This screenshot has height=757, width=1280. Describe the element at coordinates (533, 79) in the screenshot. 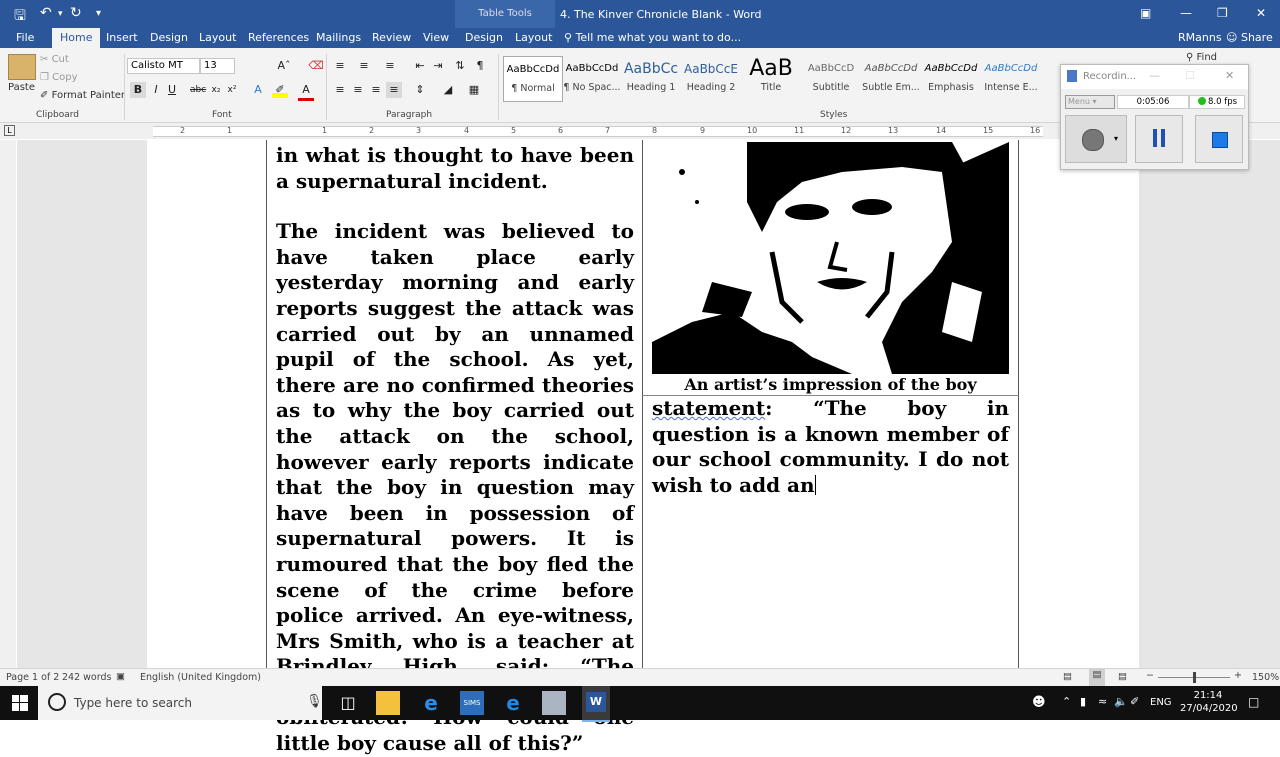

I see `style-normal: AaBbCcDd ¶ Normal` at that location.